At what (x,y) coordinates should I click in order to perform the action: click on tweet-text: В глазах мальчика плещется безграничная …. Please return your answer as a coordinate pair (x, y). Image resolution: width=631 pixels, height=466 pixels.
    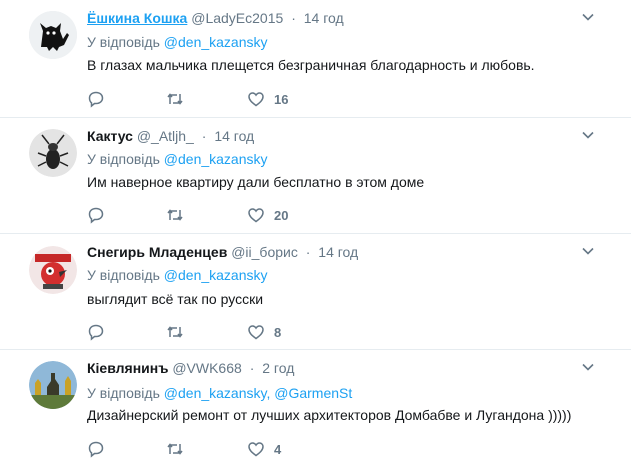
    Looking at the image, I should click on (311, 65).